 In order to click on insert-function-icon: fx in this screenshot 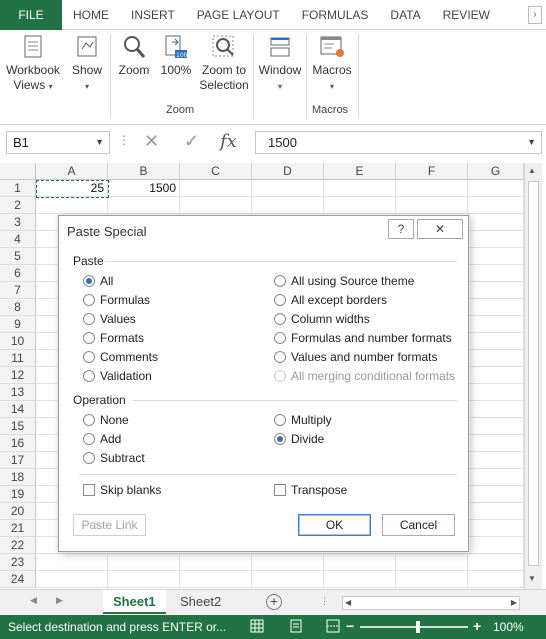, I will do `click(228, 141)`.